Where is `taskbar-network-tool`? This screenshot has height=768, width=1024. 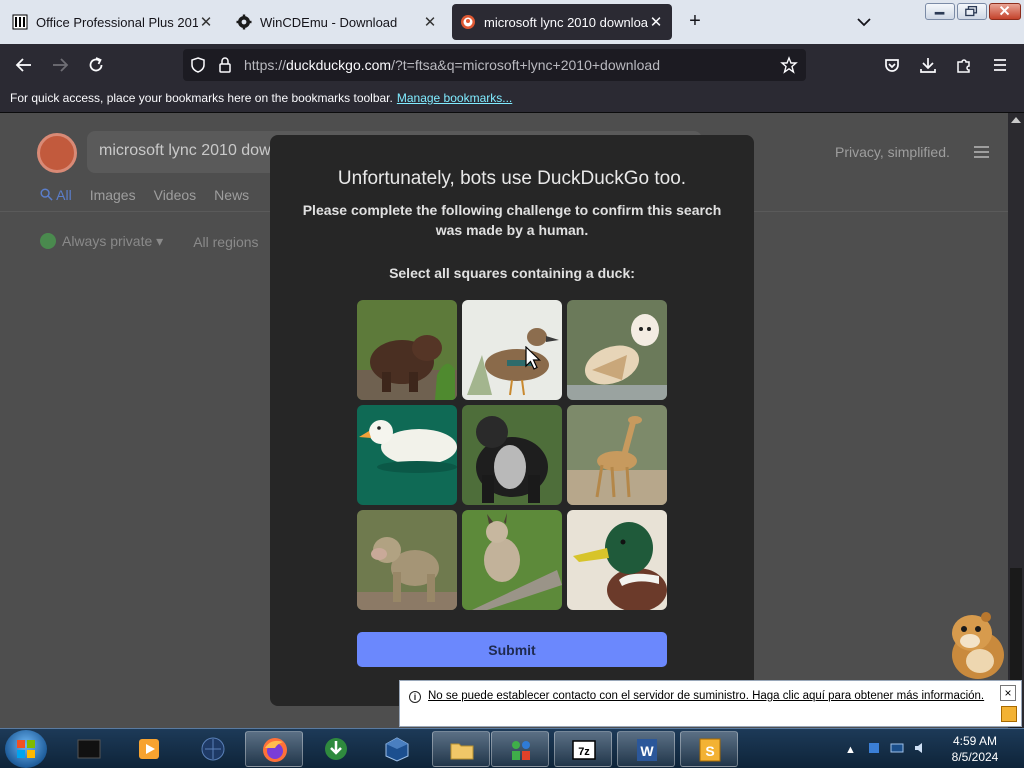 taskbar-network-tool is located at coordinates (520, 749).